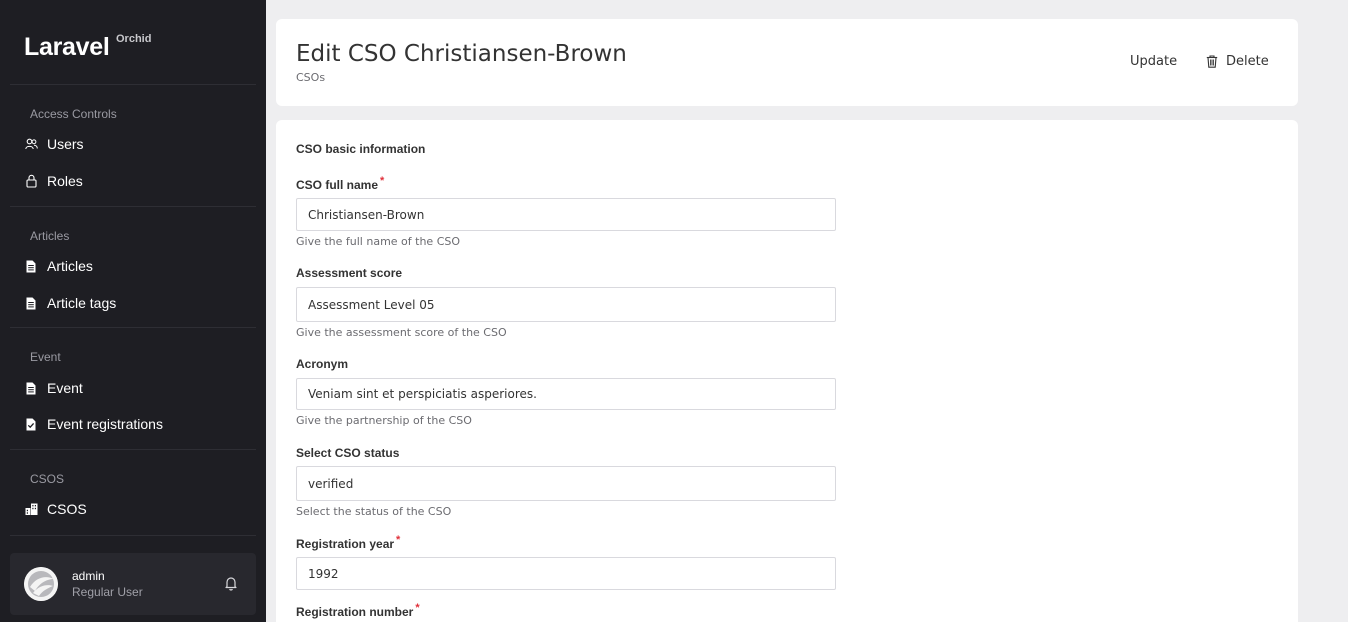  I want to click on user-profile: admin Regular User, so click(133, 584).